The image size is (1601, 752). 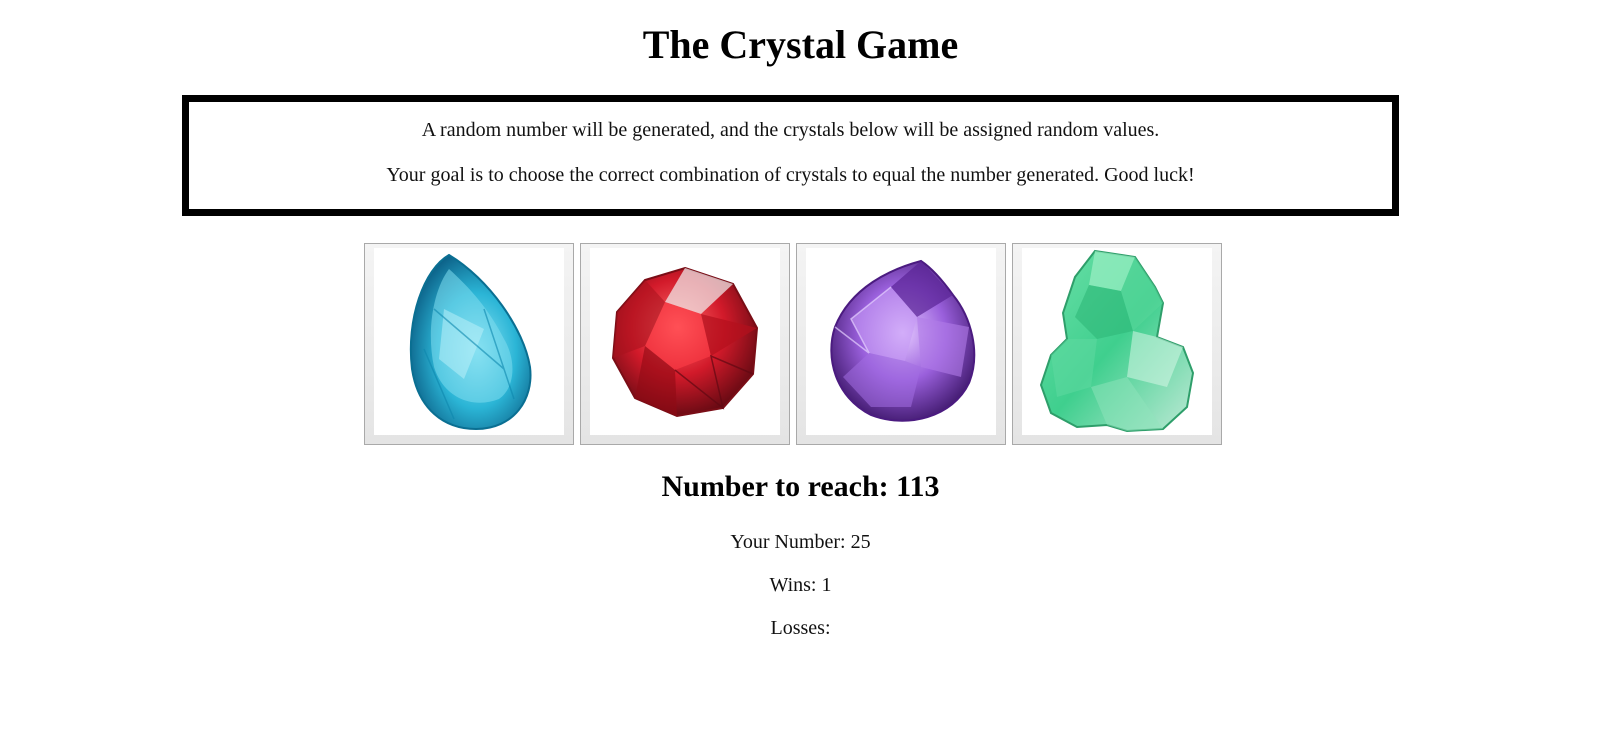 I want to click on your-number-text: Your Number: 25, so click(x=800, y=542).